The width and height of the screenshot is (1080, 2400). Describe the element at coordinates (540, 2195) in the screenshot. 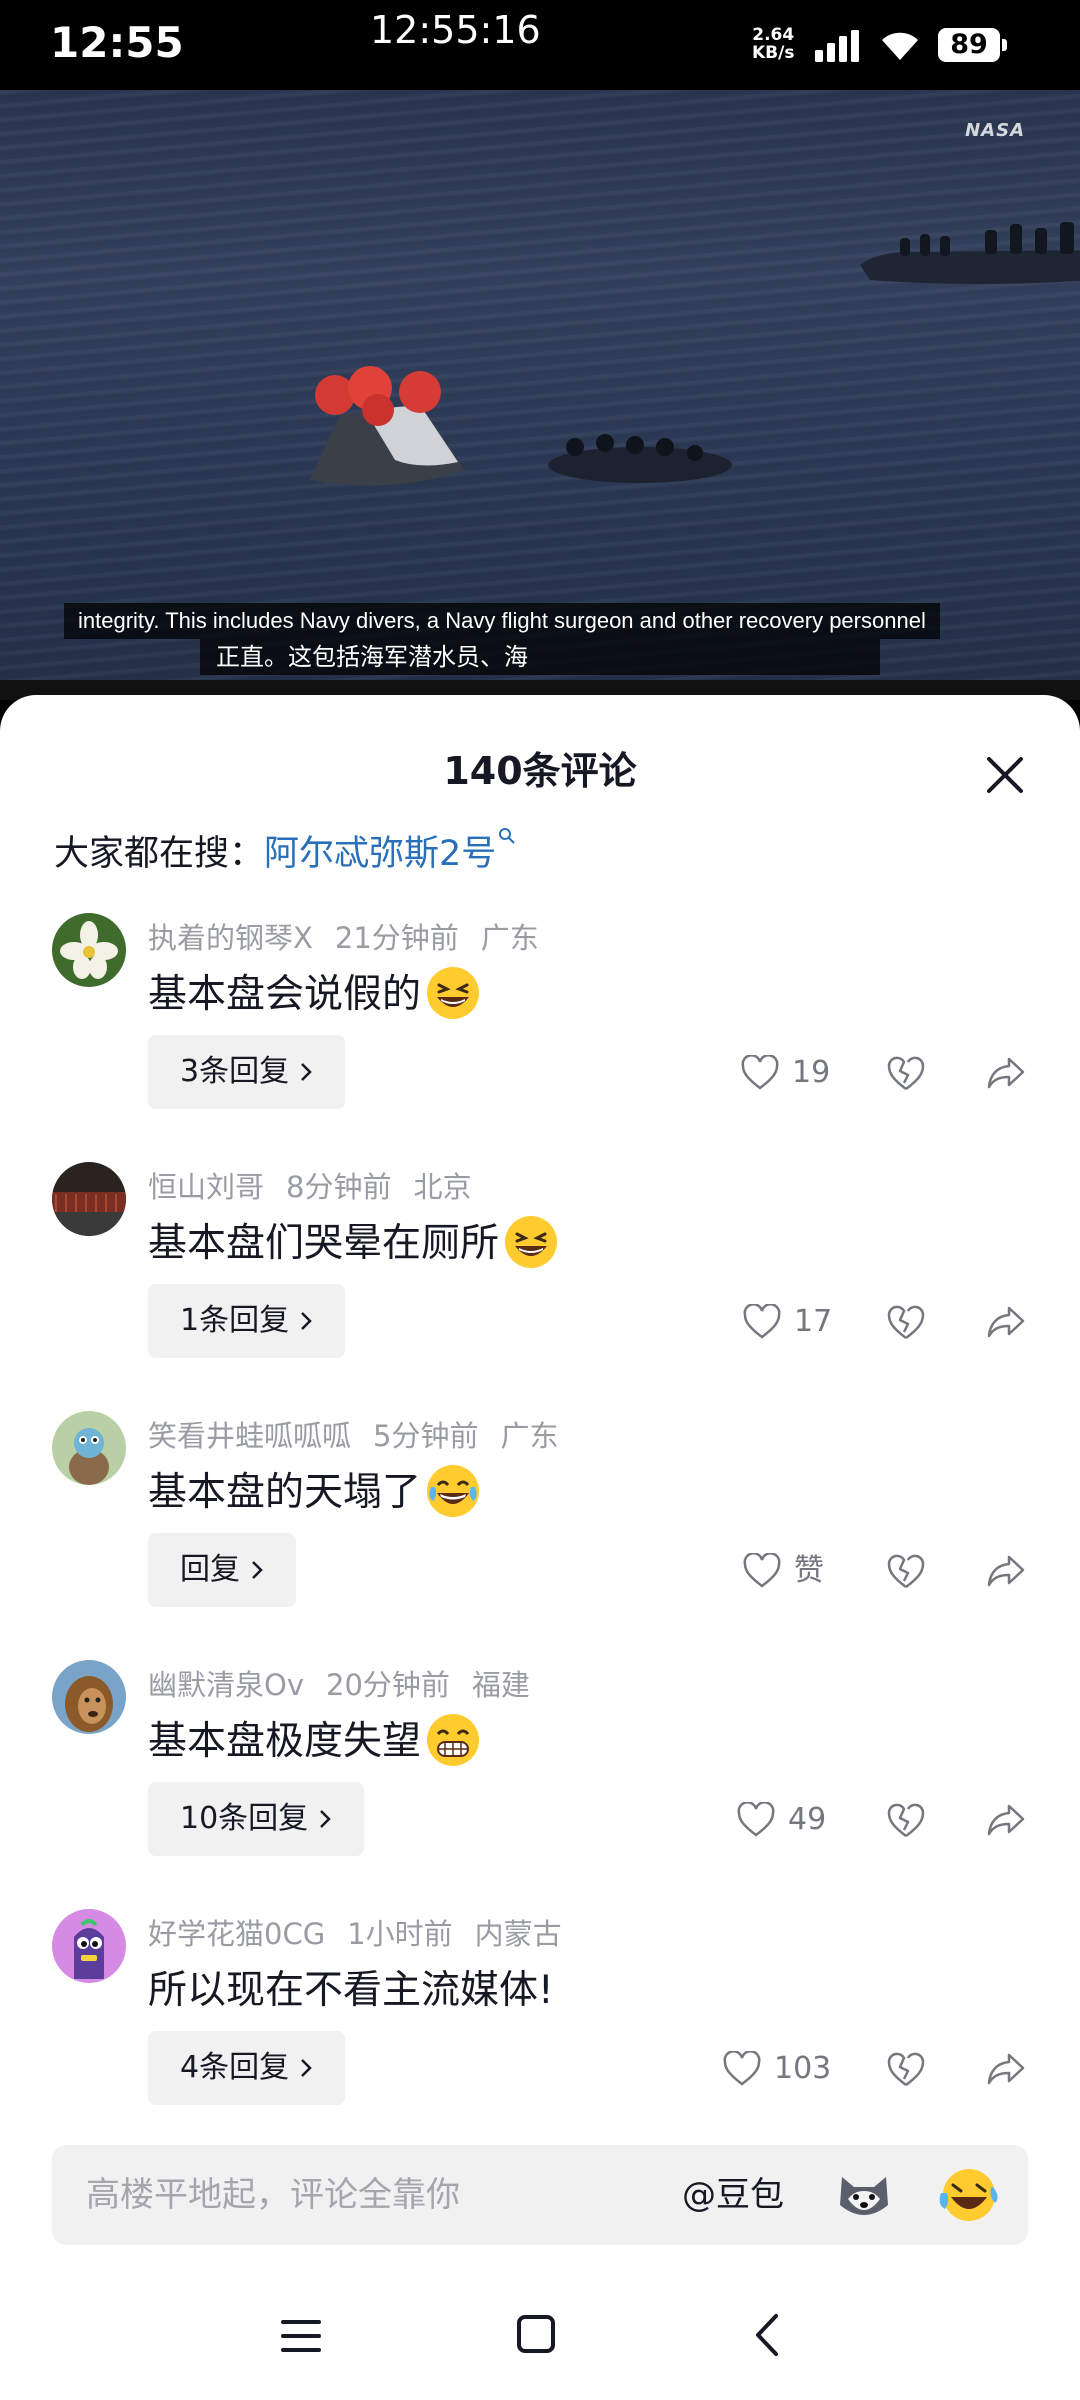

I see `comment-input: 高楼平地起，评论全靠你 @豆包` at that location.